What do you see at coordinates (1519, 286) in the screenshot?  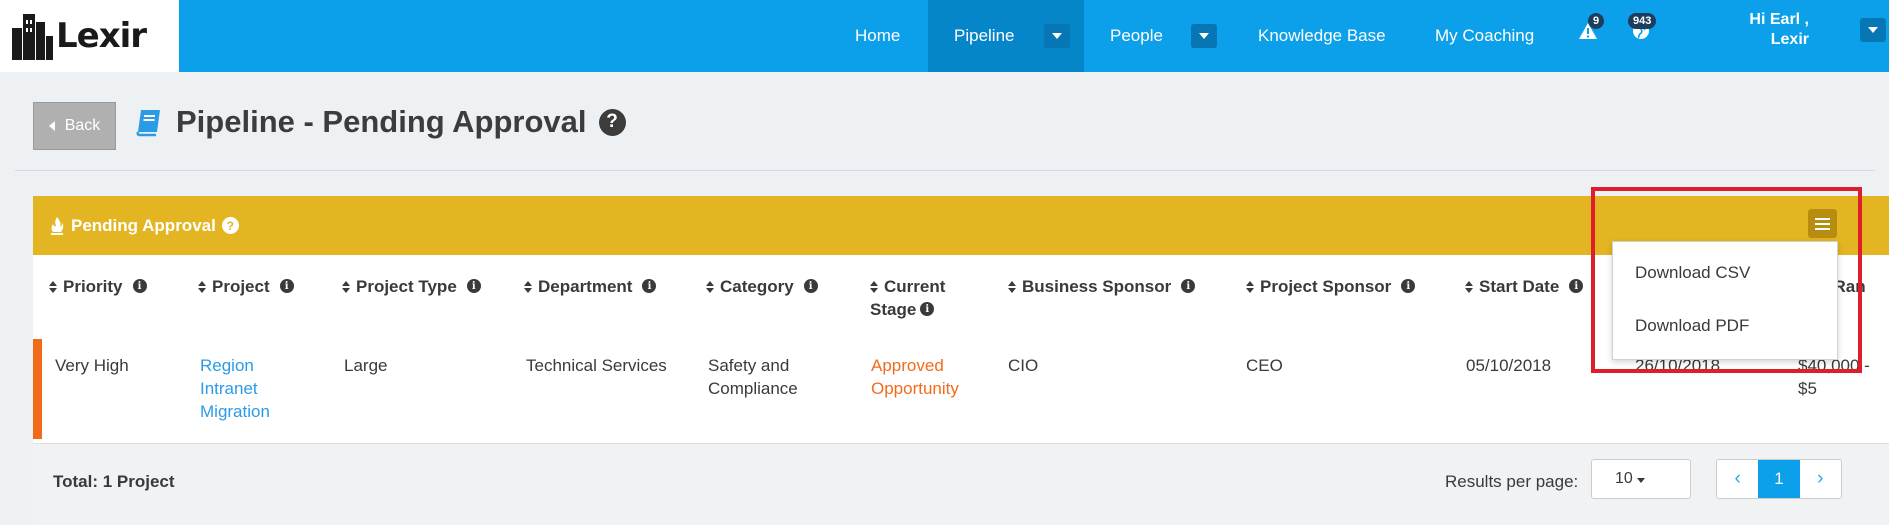 I see `header-label: Start Date` at bounding box center [1519, 286].